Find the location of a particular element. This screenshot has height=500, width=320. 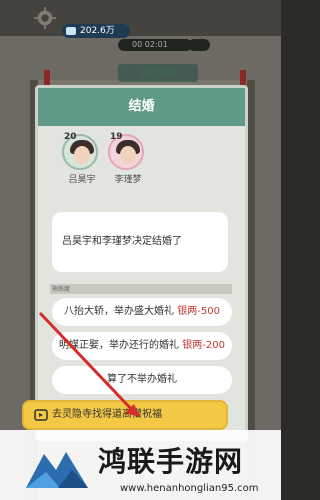

silver-icon is located at coordinates (71, 31).